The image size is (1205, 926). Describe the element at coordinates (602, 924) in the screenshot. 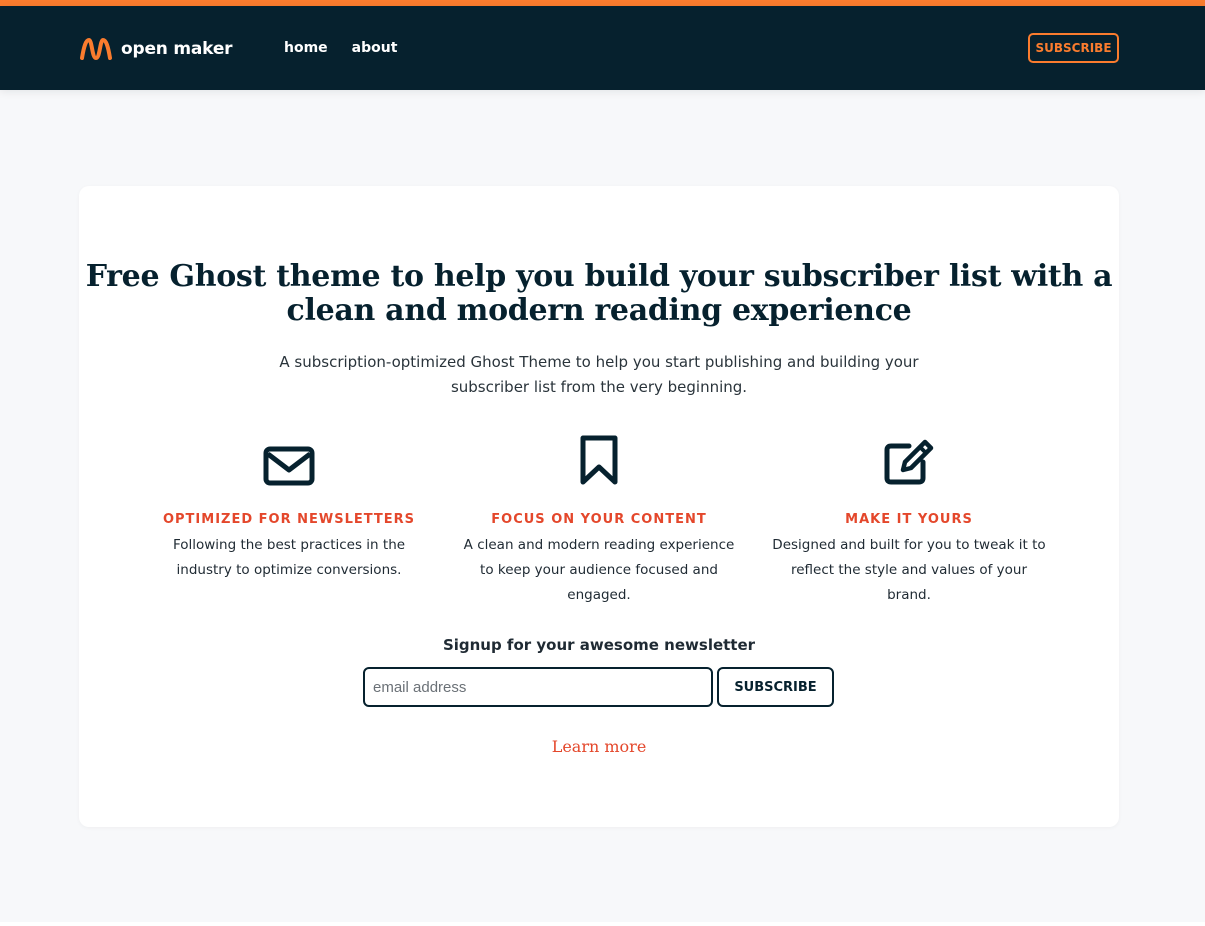

I see `footer-strip` at that location.